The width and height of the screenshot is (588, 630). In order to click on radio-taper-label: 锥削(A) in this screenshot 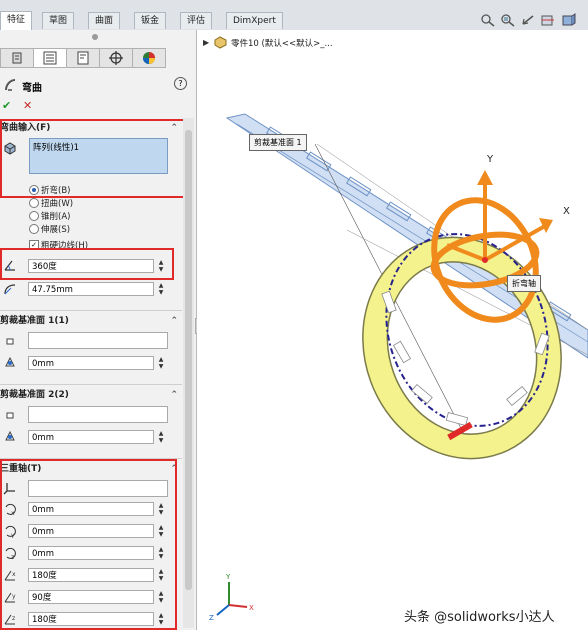, I will do `click(56, 217)`.